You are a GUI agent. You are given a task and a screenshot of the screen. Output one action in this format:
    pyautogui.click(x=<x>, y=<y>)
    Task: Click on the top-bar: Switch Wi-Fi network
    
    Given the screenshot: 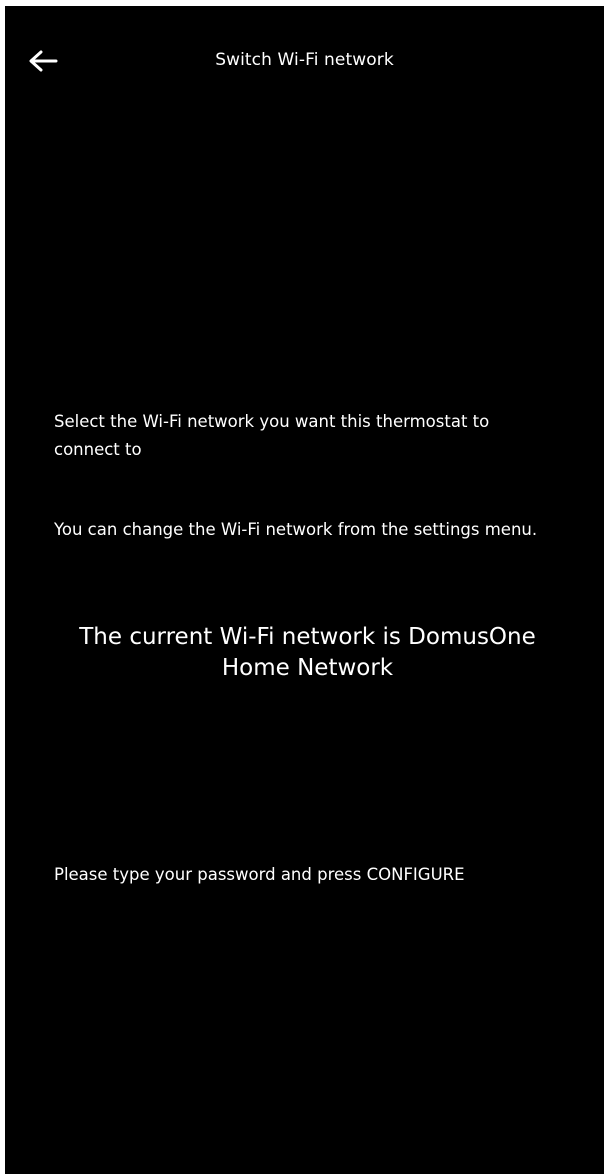 What is the action you would take?
    pyautogui.click(x=304, y=60)
    